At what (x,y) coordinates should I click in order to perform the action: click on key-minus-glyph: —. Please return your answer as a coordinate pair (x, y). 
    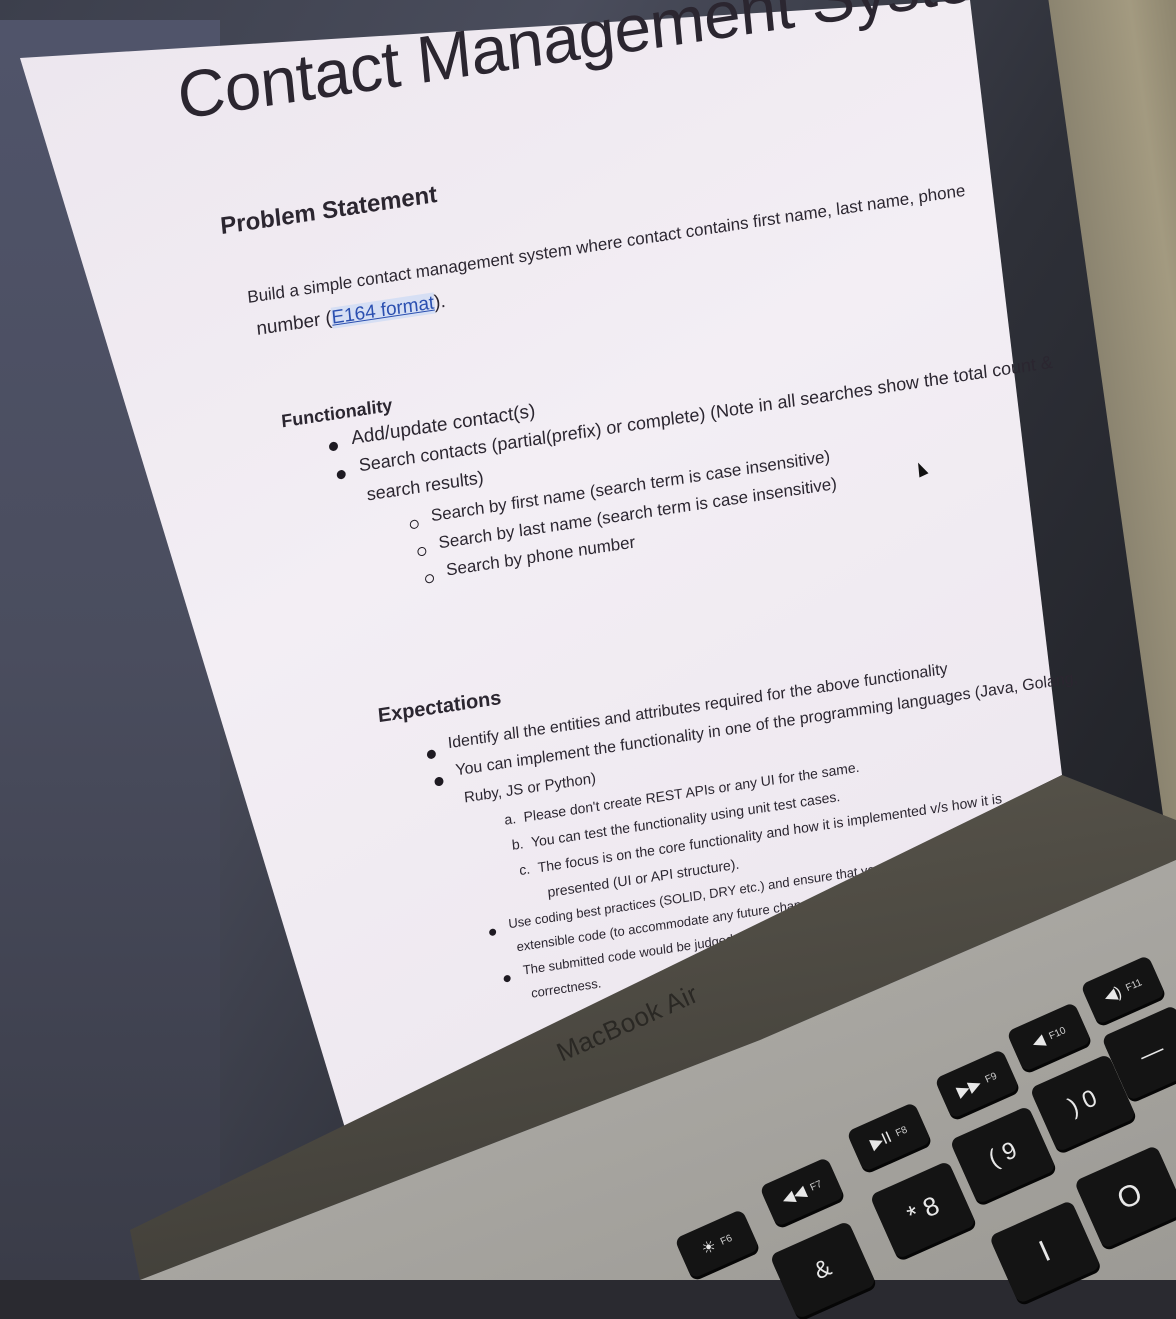
    Looking at the image, I should click on (1152, 1052).